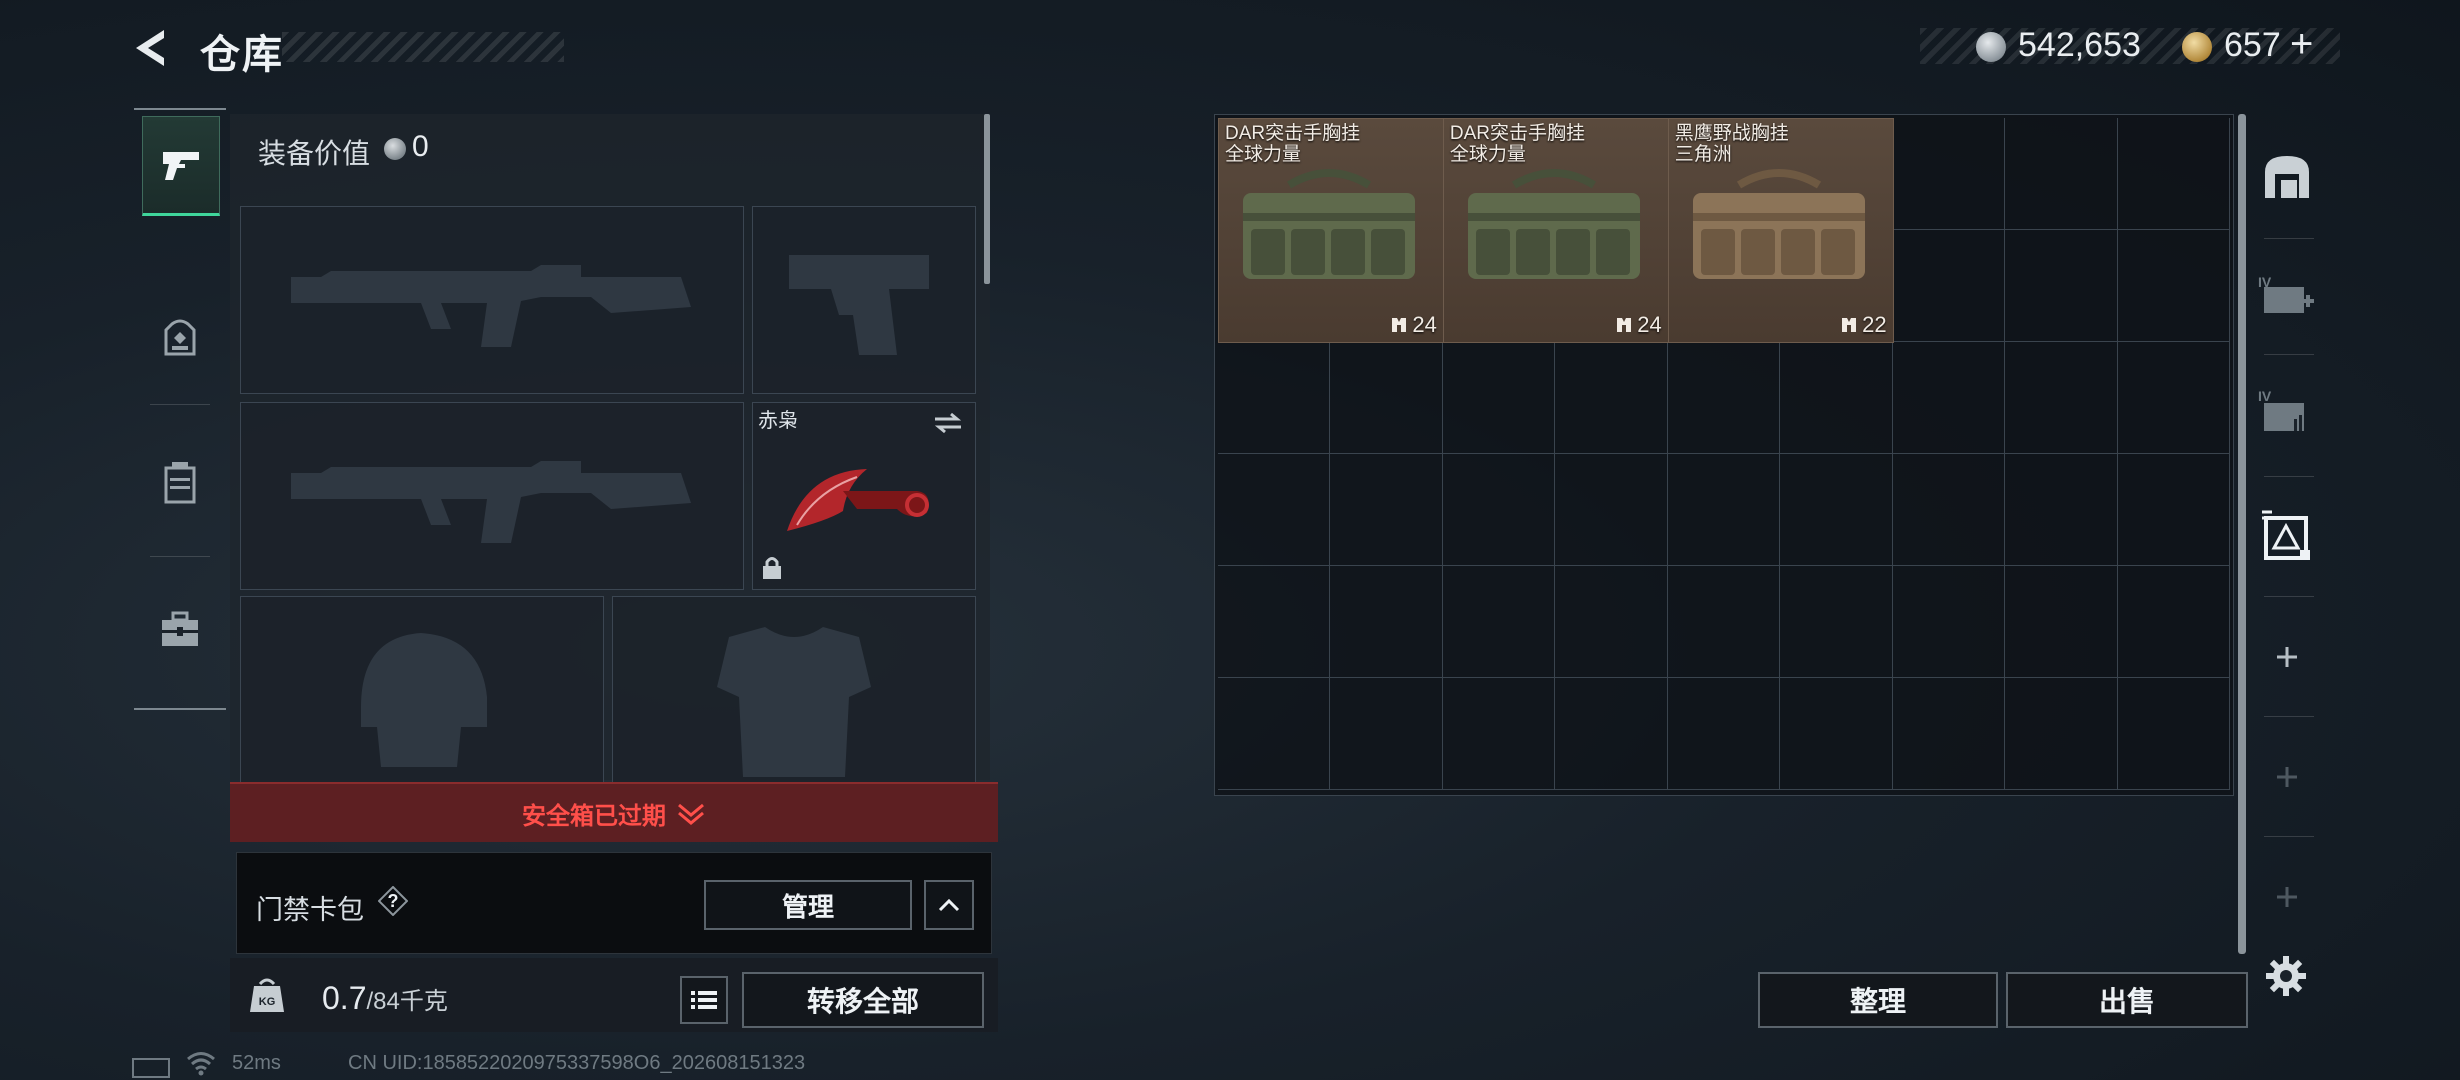  What do you see at coordinates (152, 48) in the screenshot?
I see `back-icon` at bounding box center [152, 48].